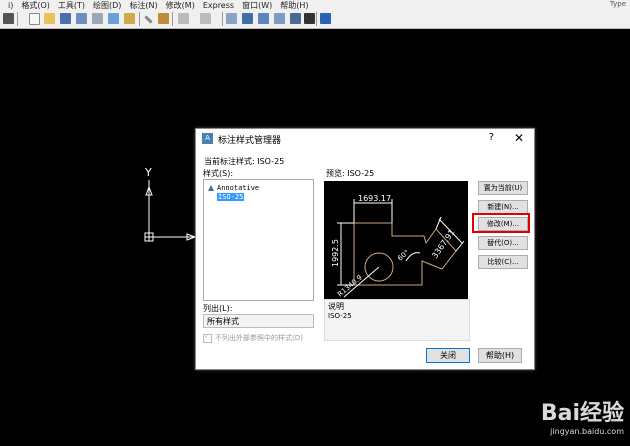 The image size is (630, 446). What do you see at coordinates (148, 19) in the screenshot?
I see `cut-icon` at bounding box center [148, 19].